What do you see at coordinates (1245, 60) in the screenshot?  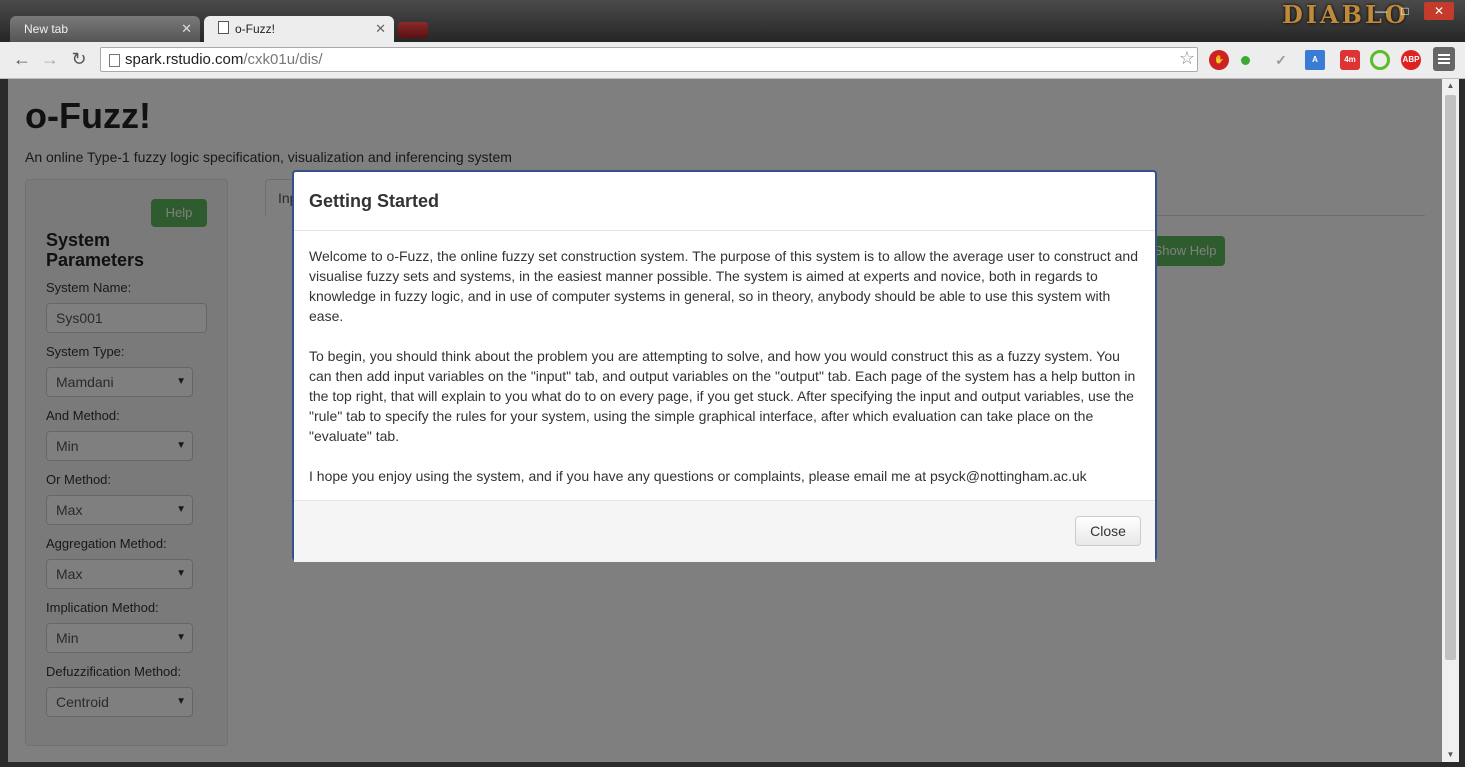 I see `status-dot-icon` at bounding box center [1245, 60].